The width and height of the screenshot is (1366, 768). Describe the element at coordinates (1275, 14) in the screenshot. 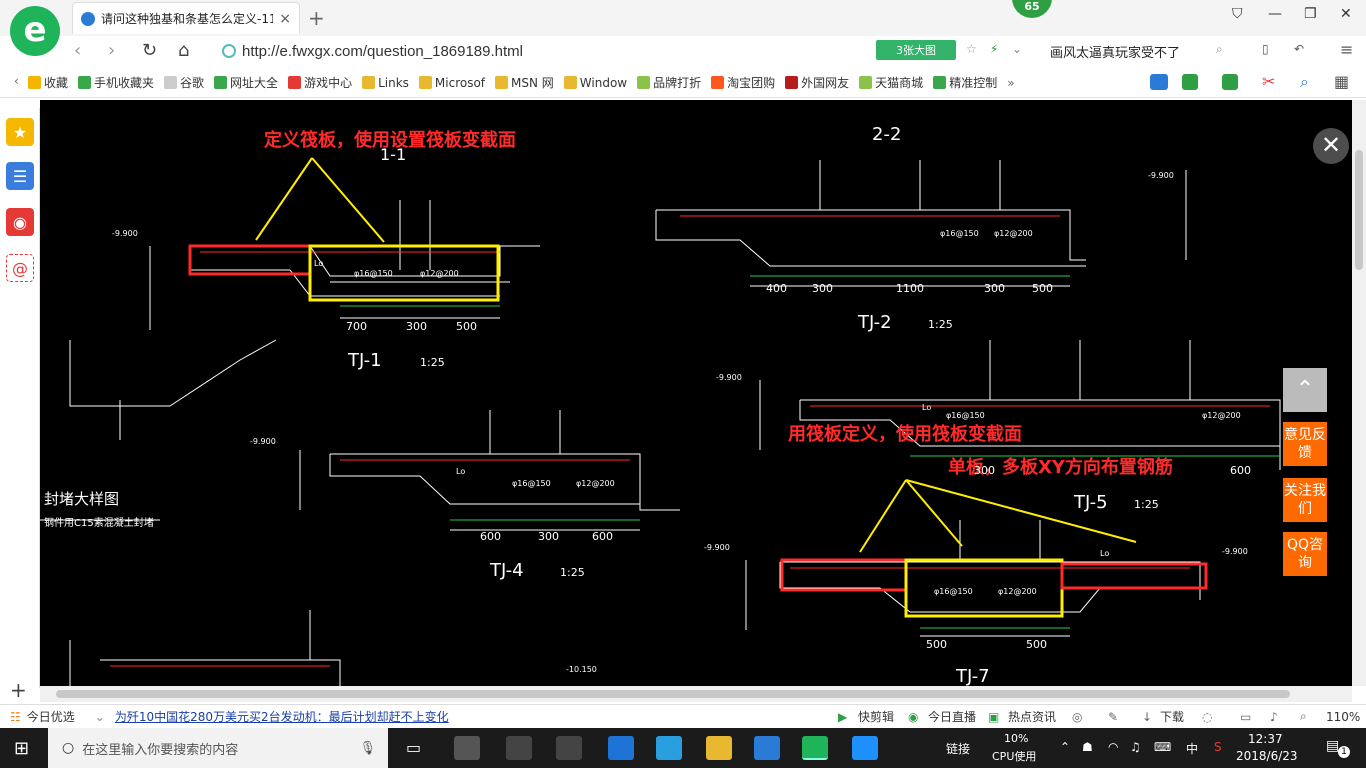

I see `minimize-button: —` at that location.